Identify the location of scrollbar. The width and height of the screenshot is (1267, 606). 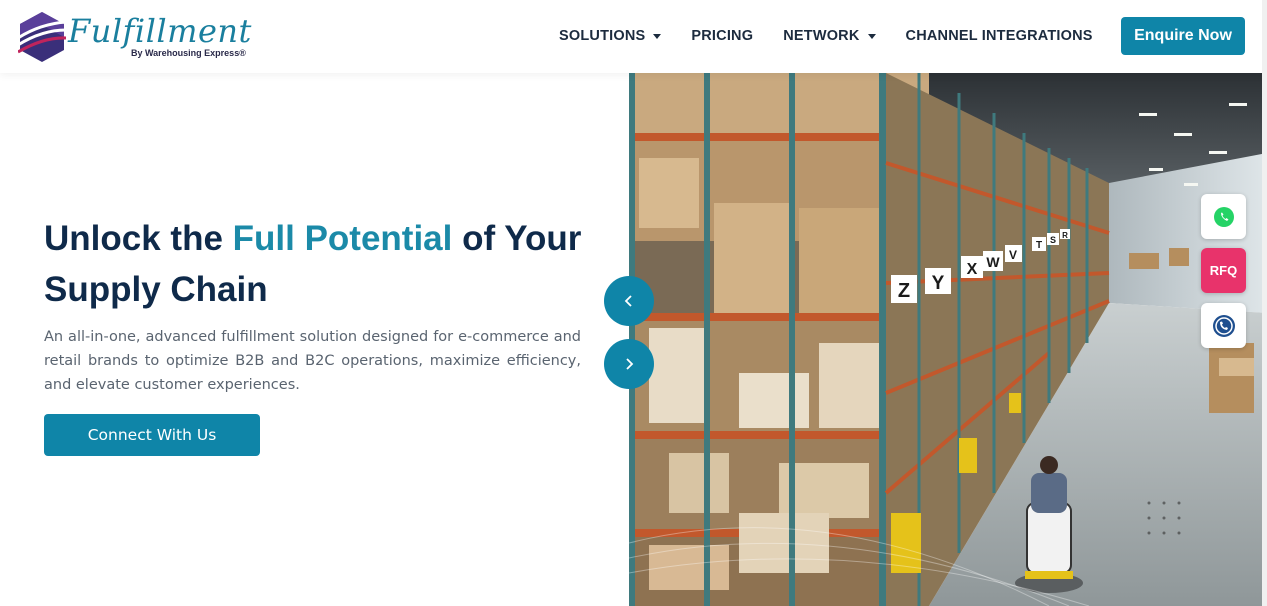
(1264, 303).